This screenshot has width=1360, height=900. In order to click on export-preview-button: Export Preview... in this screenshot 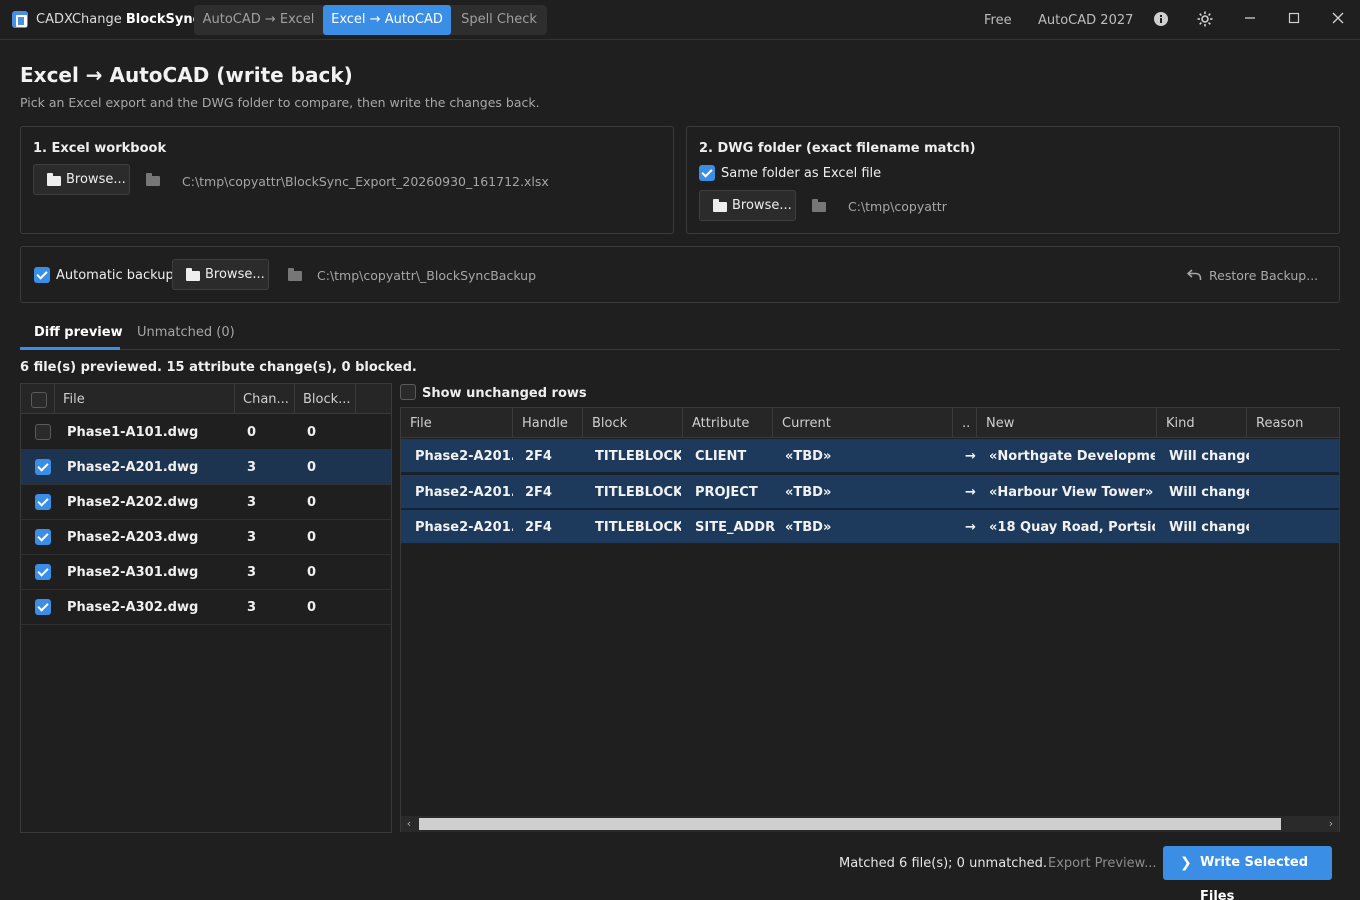, I will do `click(1102, 863)`.